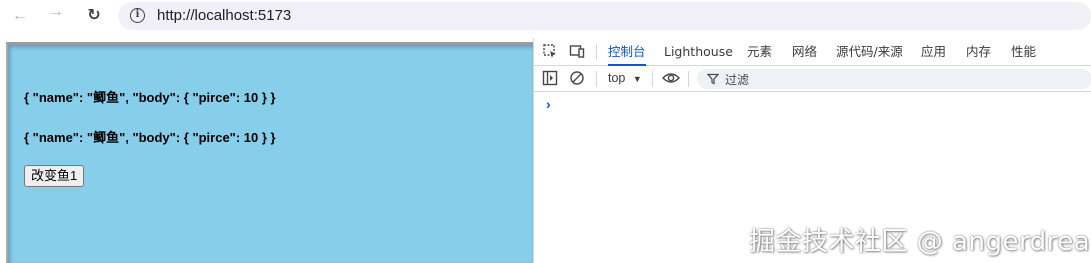 The width and height of the screenshot is (1091, 263). What do you see at coordinates (56, 12) in the screenshot?
I see `forward-icon: →` at bounding box center [56, 12].